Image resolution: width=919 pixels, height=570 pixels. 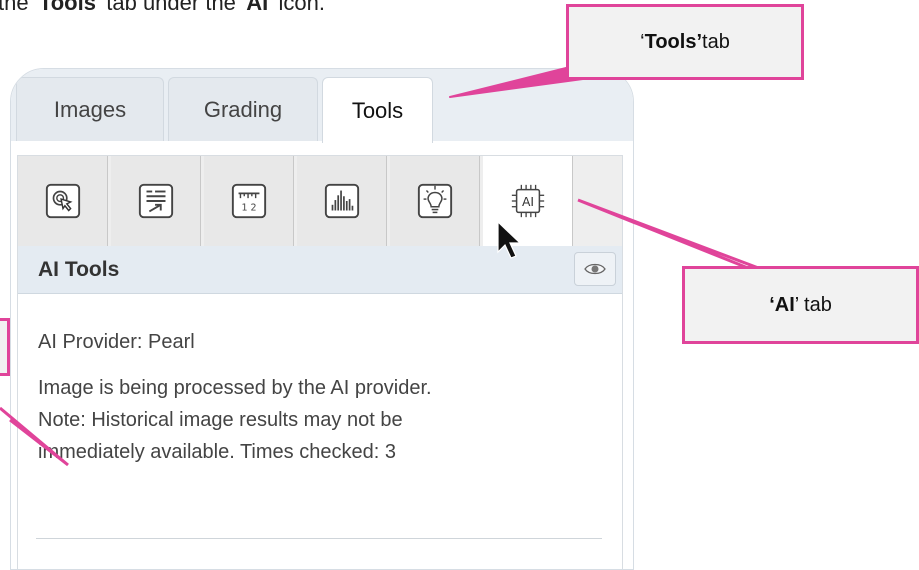 I want to click on measure-tool-button: 1 2, so click(x=249, y=201).